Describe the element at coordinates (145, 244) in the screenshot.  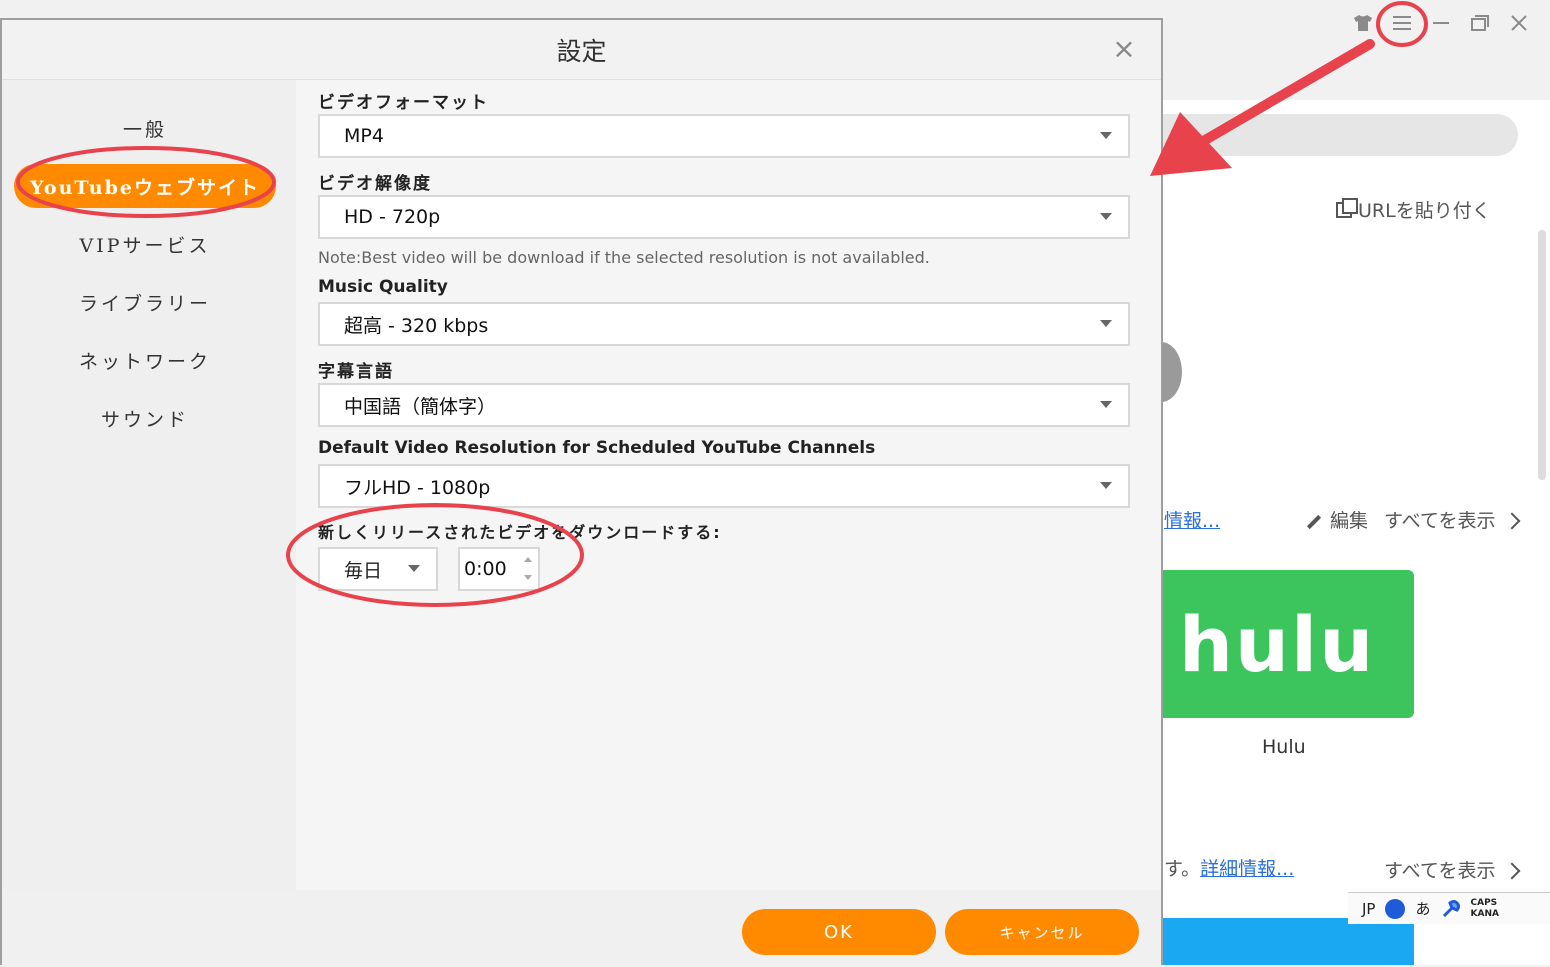
I see `sidebar-item-vip: VIPサービス` at that location.